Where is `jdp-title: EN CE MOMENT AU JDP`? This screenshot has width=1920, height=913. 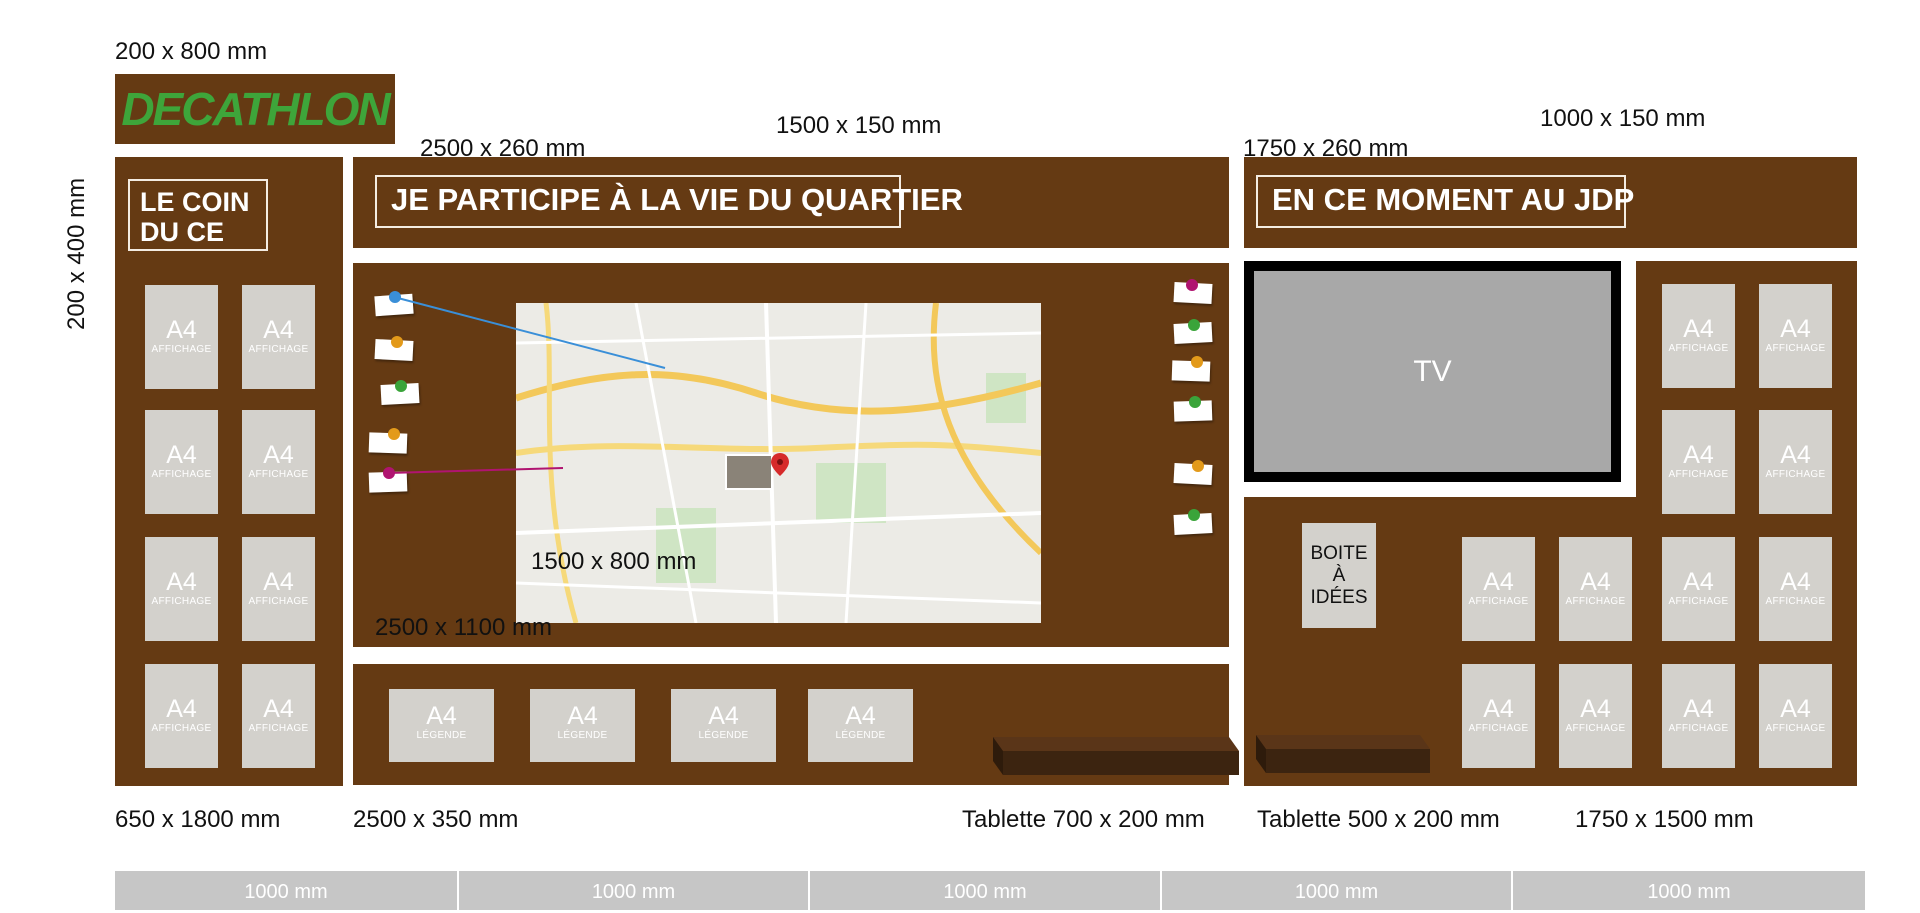 jdp-title: EN CE MOMENT AU JDP is located at coordinates (1445, 201).